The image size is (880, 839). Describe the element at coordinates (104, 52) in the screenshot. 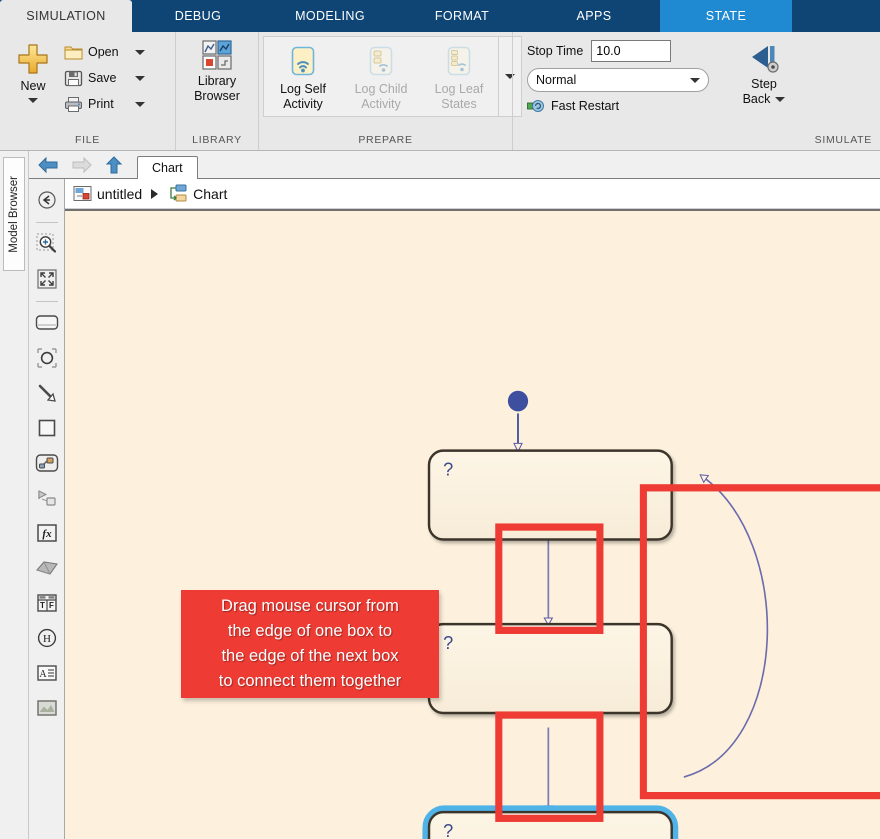

I see `open-button: Open` at that location.